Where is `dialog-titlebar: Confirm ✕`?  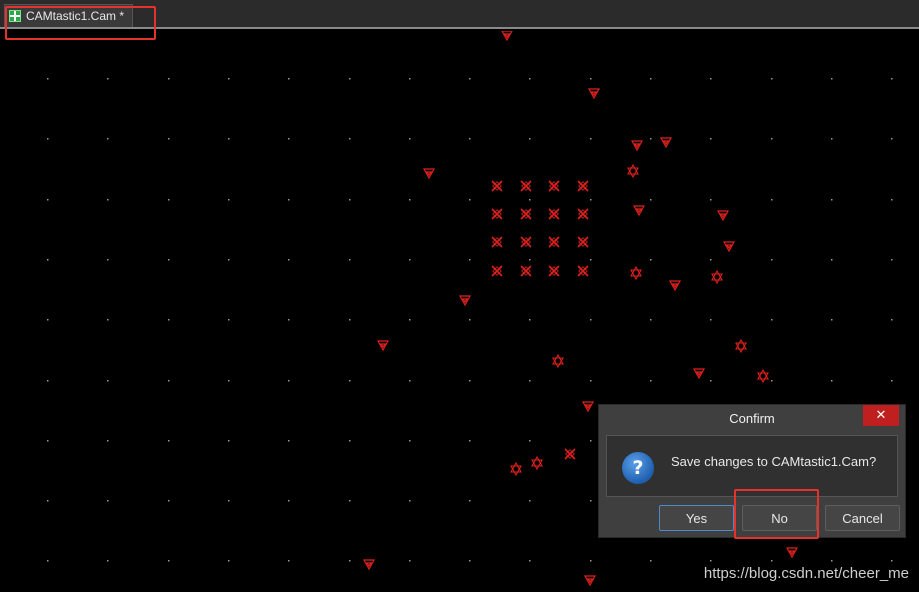
dialog-titlebar: Confirm ✕ is located at coordinates (752, 419).